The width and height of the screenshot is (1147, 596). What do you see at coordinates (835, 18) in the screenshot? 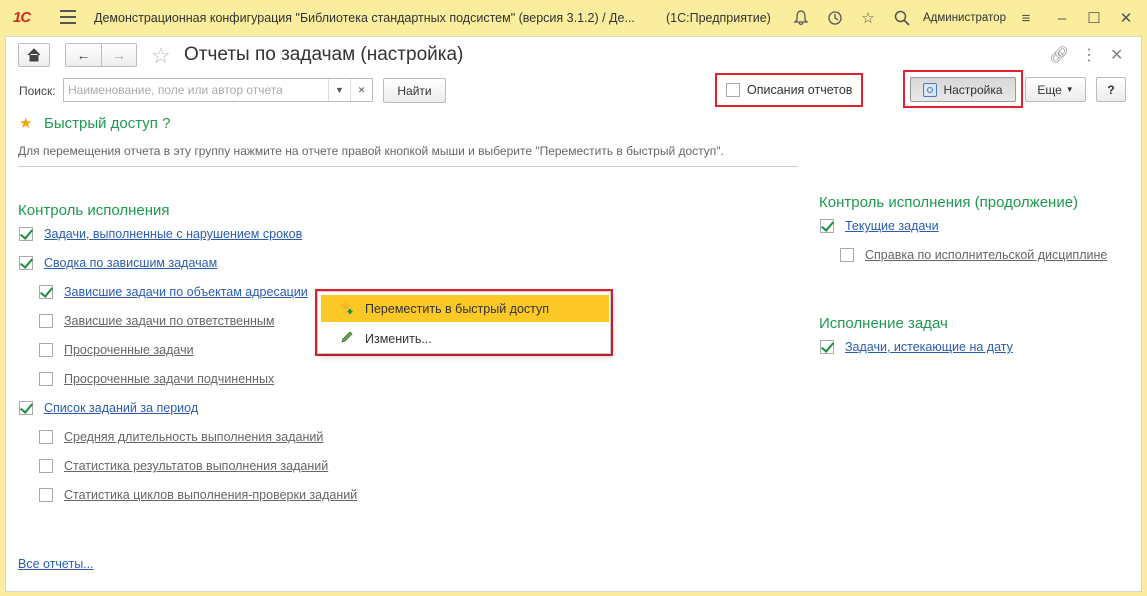
I see `history-icon` at bounding box center [835, 18].